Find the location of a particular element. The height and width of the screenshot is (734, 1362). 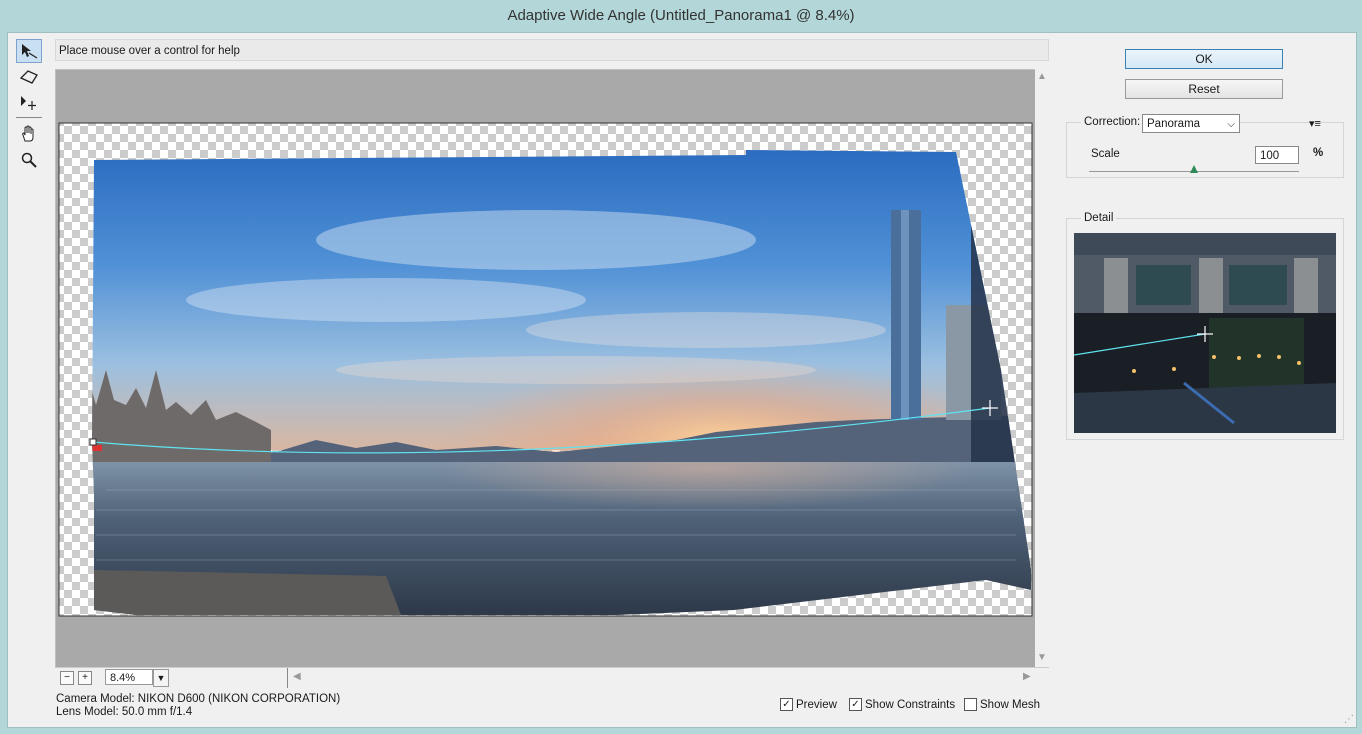

show-constraints-checkbox: ✓ is located at coordinates (855, 704).